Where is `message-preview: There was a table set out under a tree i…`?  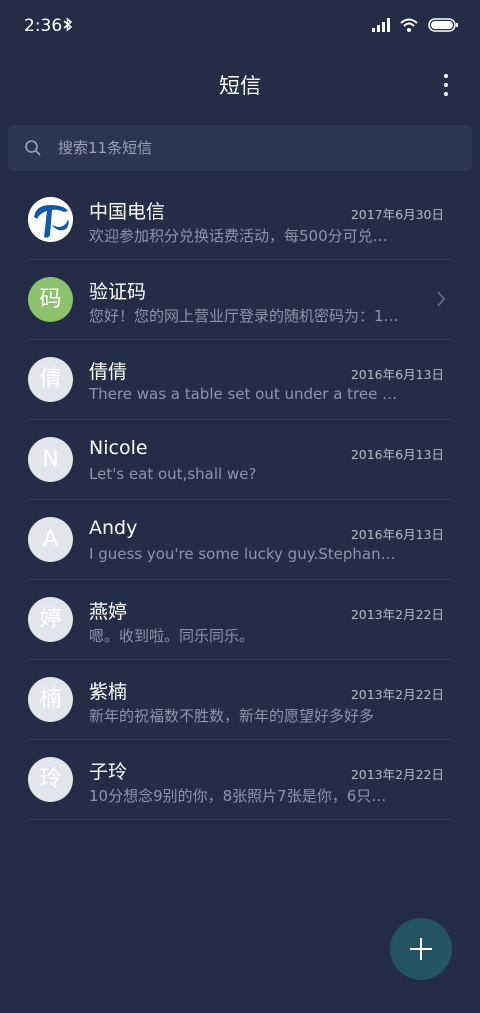
message-preview: There was a table set out under a tree i… is located at coordinates (244, 394).